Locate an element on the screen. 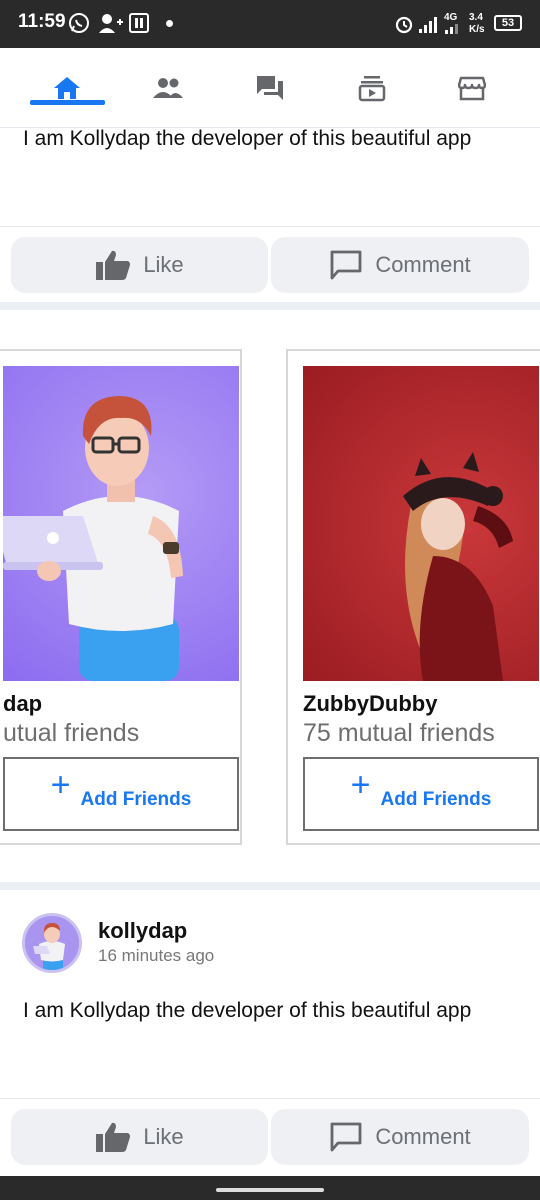 The image size is (540, 1200). tab-watch is located at coordinates (372, 88).